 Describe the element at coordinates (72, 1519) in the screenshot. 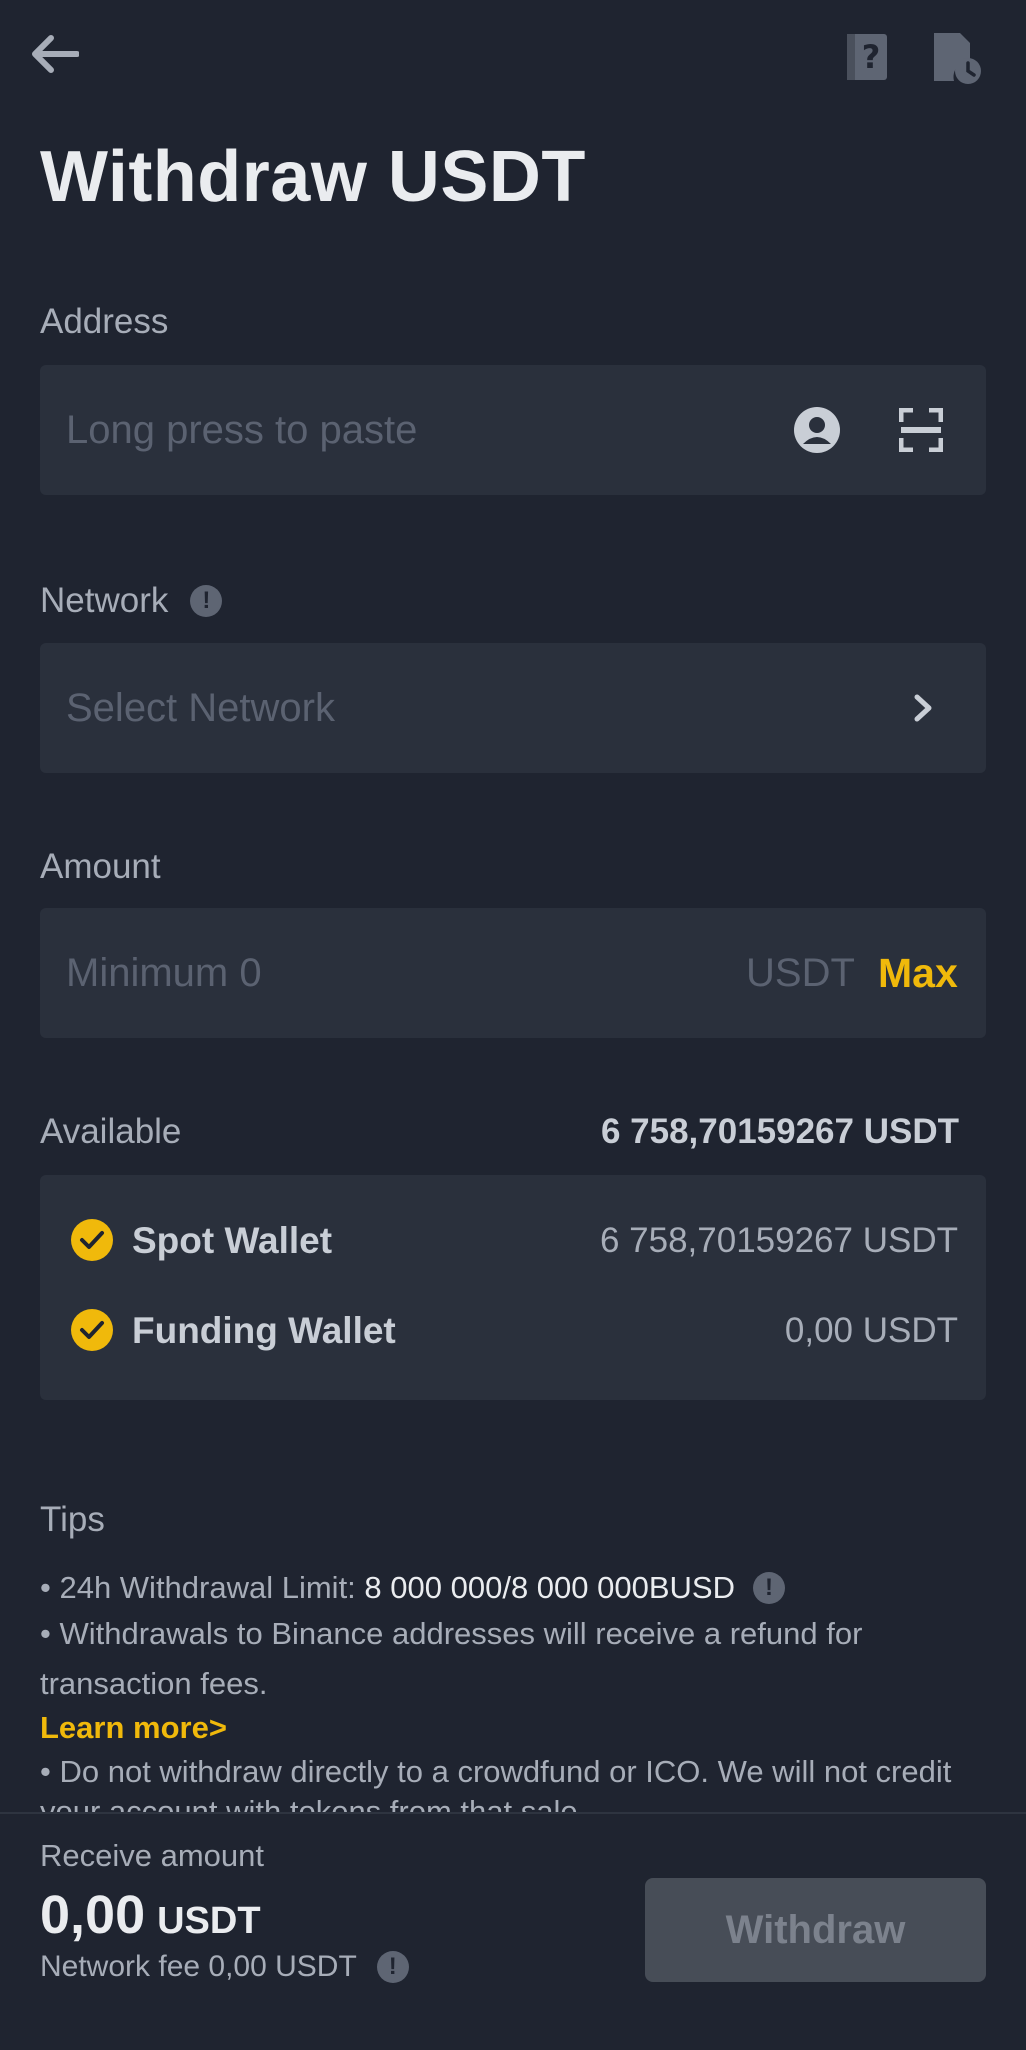

I see `tips-title: Tips` at that location.